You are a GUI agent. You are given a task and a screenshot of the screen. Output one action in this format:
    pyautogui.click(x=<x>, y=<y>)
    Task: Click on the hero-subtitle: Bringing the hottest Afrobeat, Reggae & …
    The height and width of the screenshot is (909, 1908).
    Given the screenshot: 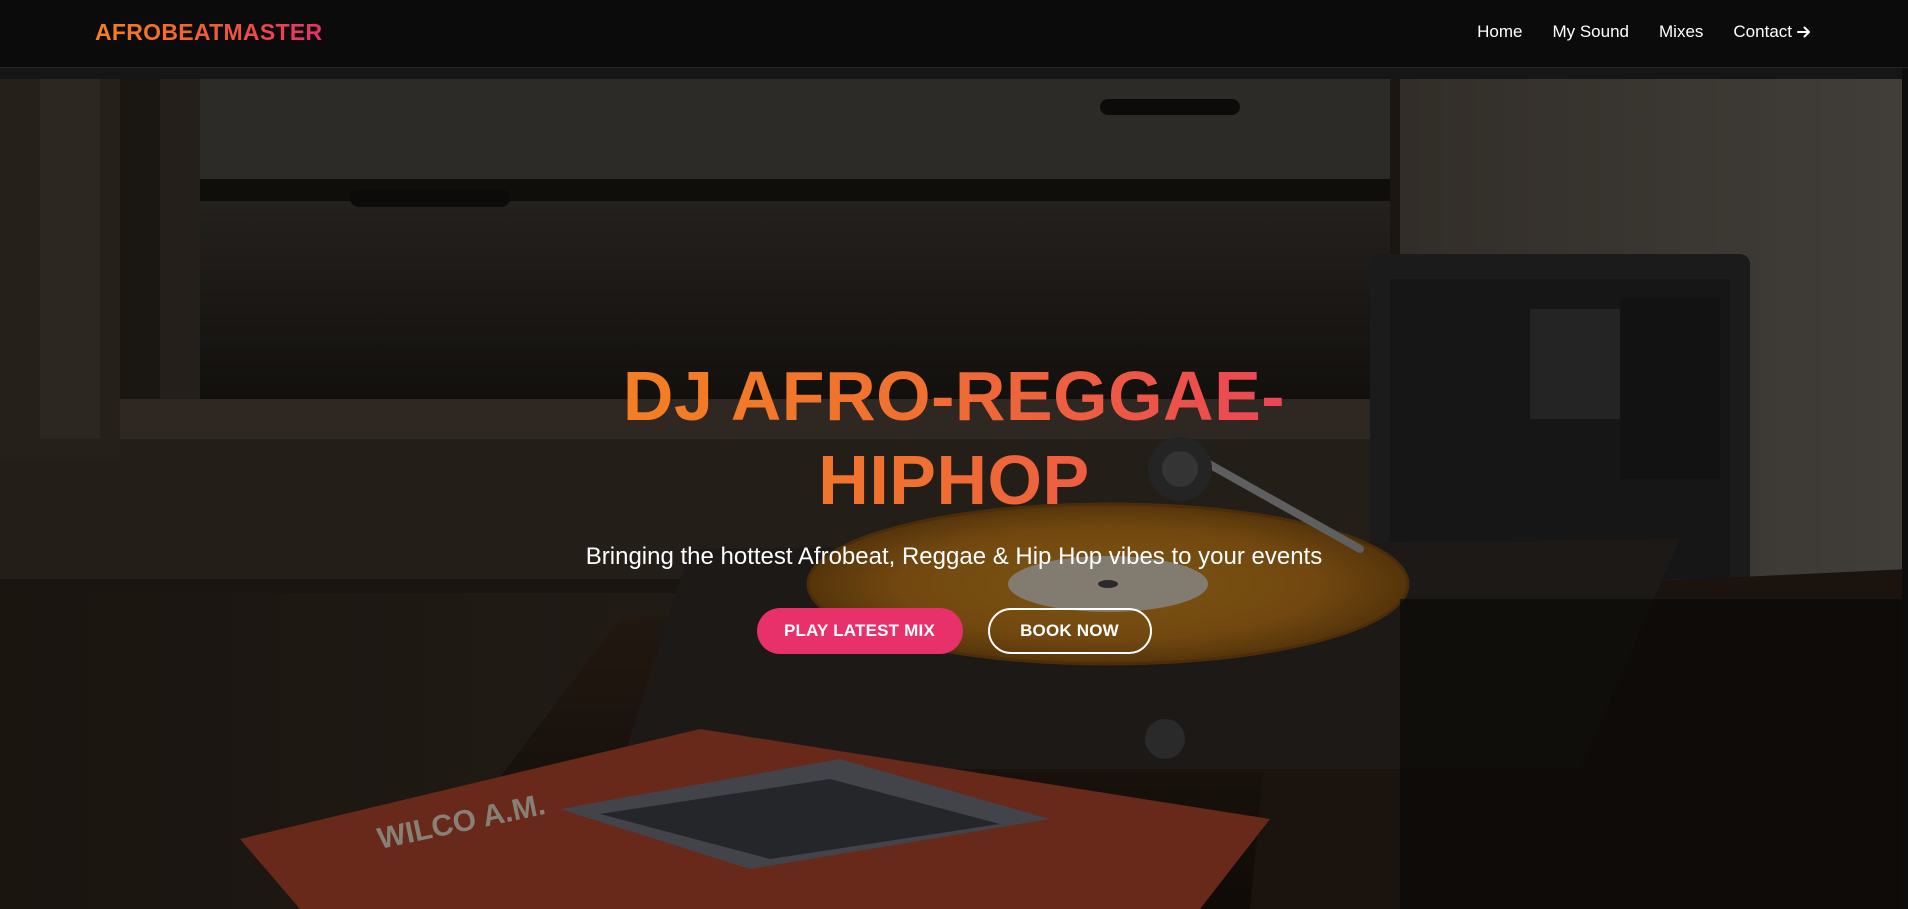 What is the action you would take?
    pyautogui.click(x=954, y=556)
    